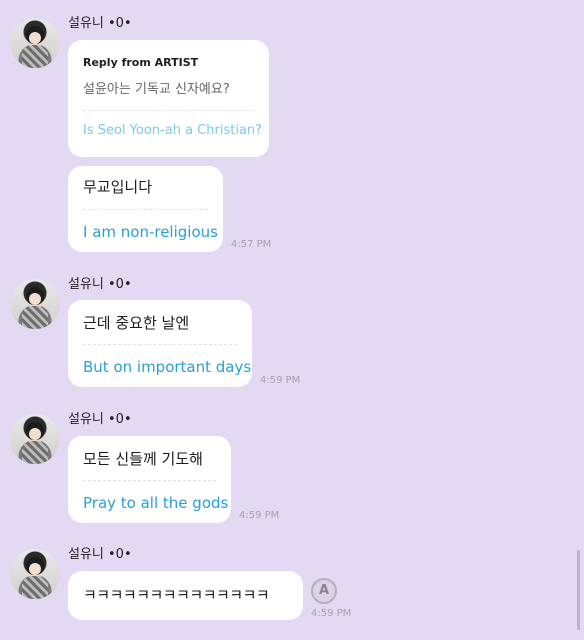 The height and width of the screenshot is (640, 584). I want to click on message-translation: I am non-religious, so click(150, 232).